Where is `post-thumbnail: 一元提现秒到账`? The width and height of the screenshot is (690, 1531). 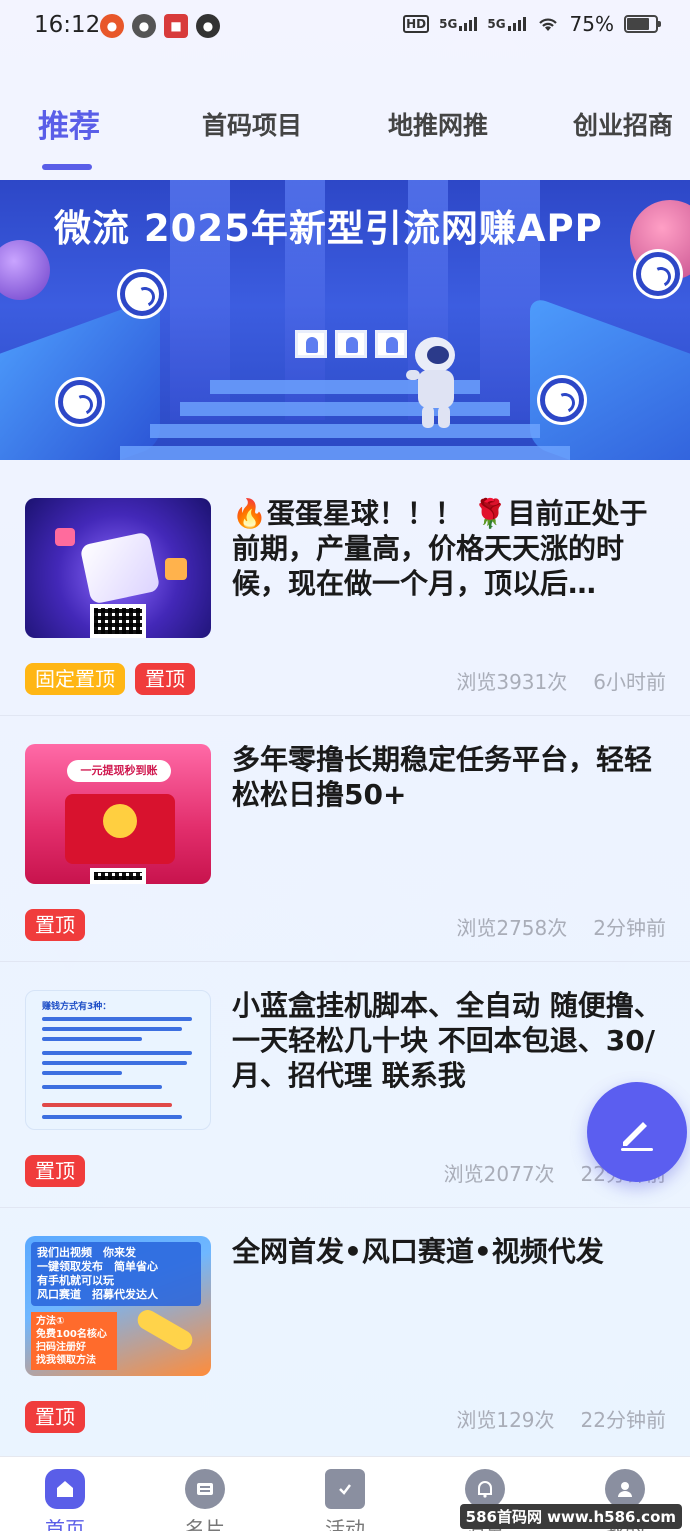
post-thumbnail: 一元提现秒到账 is located at coordinates (118, 814).